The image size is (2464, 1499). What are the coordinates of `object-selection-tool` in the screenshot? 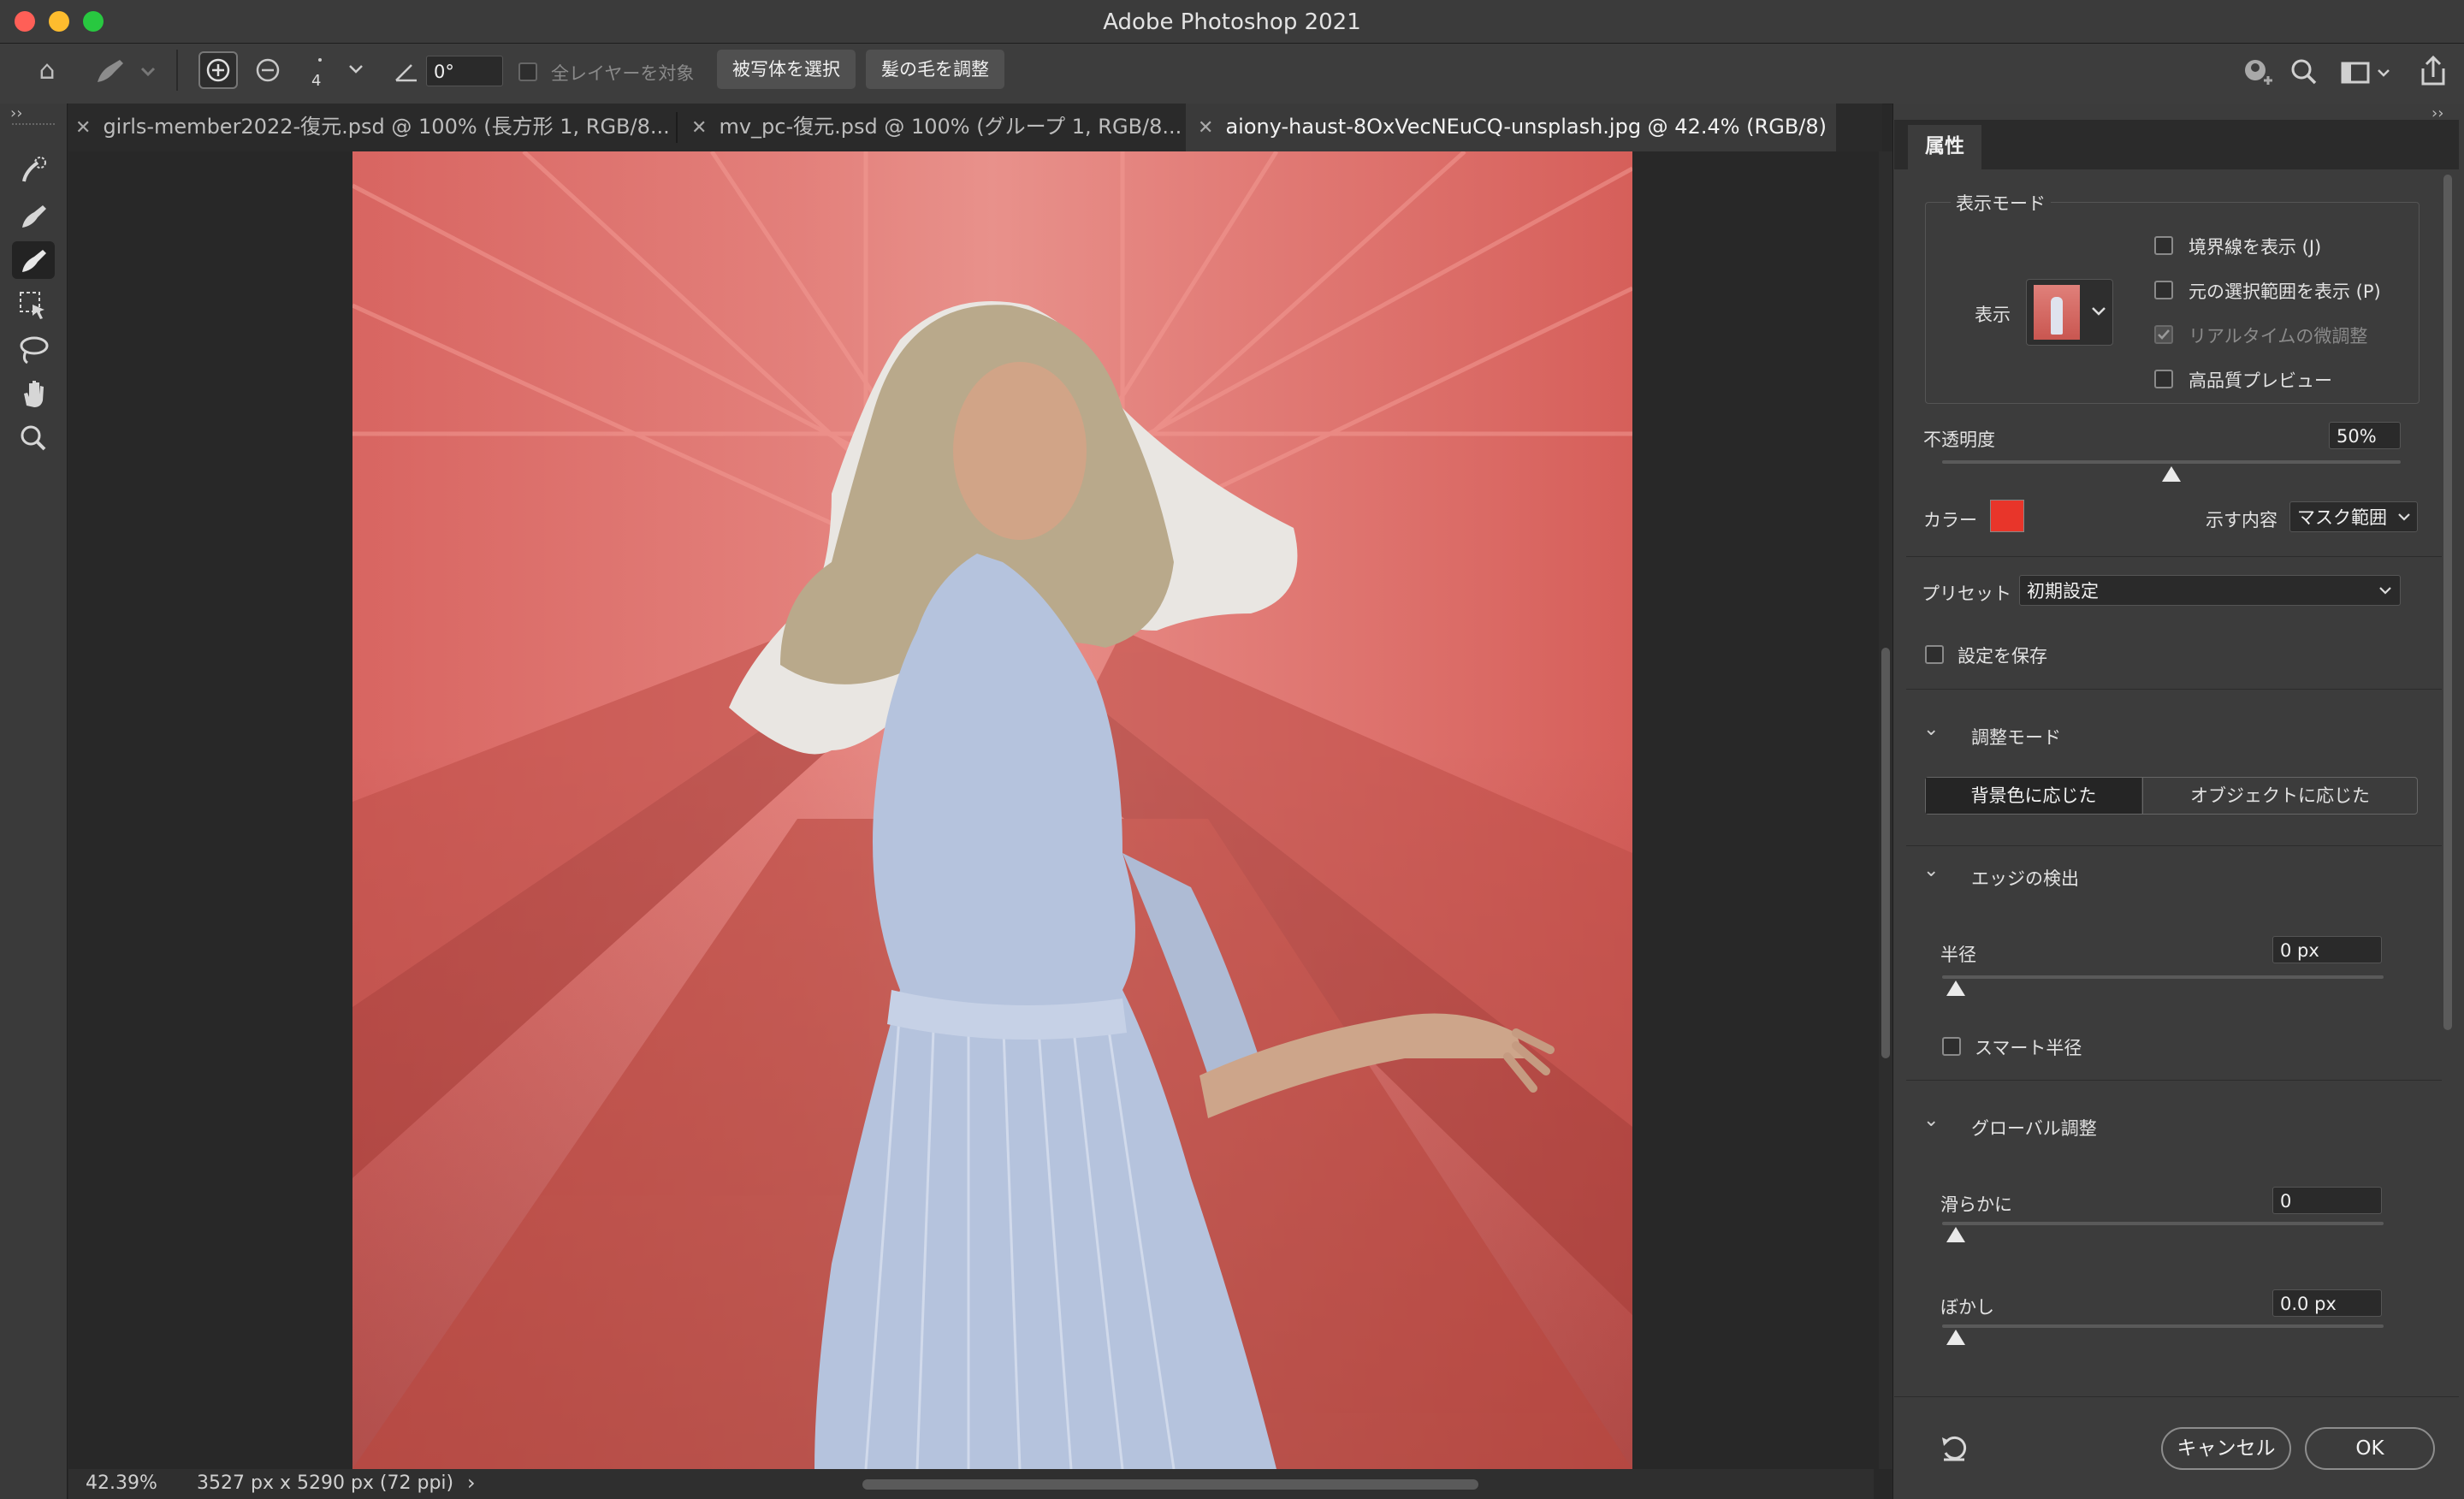 It's located at (33, 304).